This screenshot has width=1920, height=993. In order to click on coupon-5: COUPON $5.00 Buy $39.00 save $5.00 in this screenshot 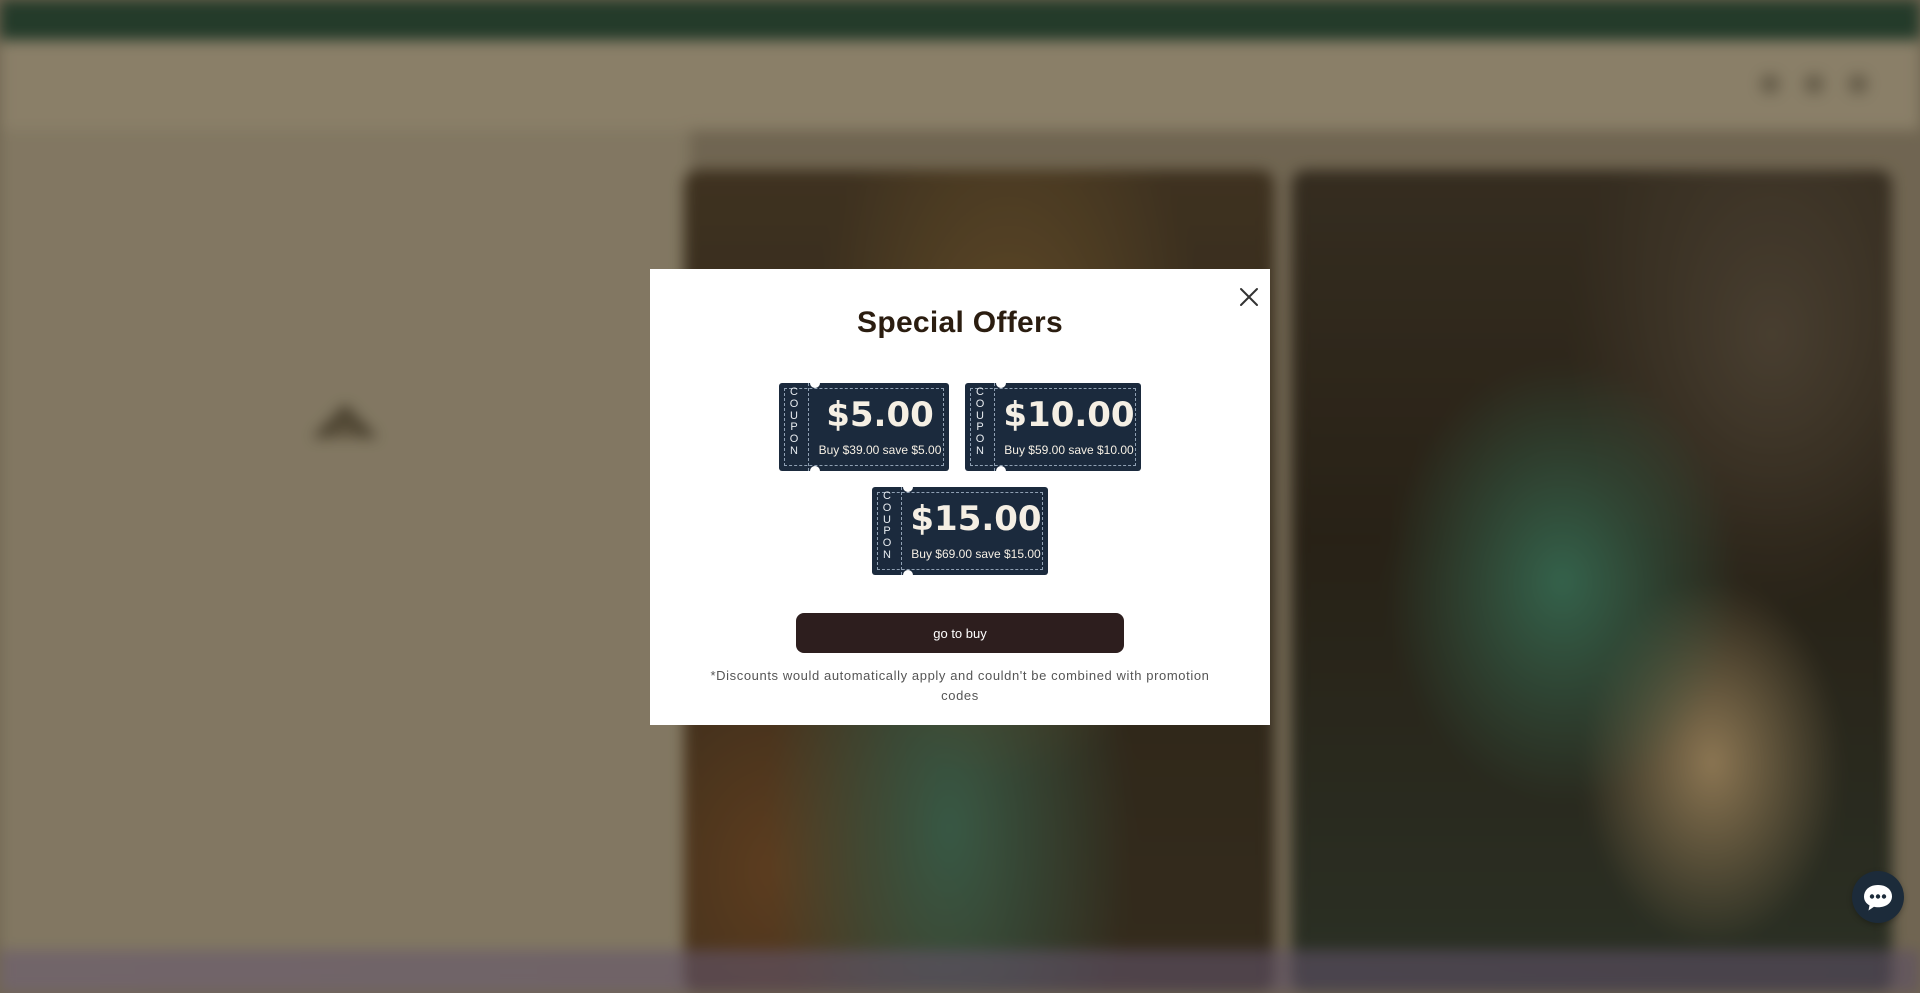, I will do `click(864, 427)`.